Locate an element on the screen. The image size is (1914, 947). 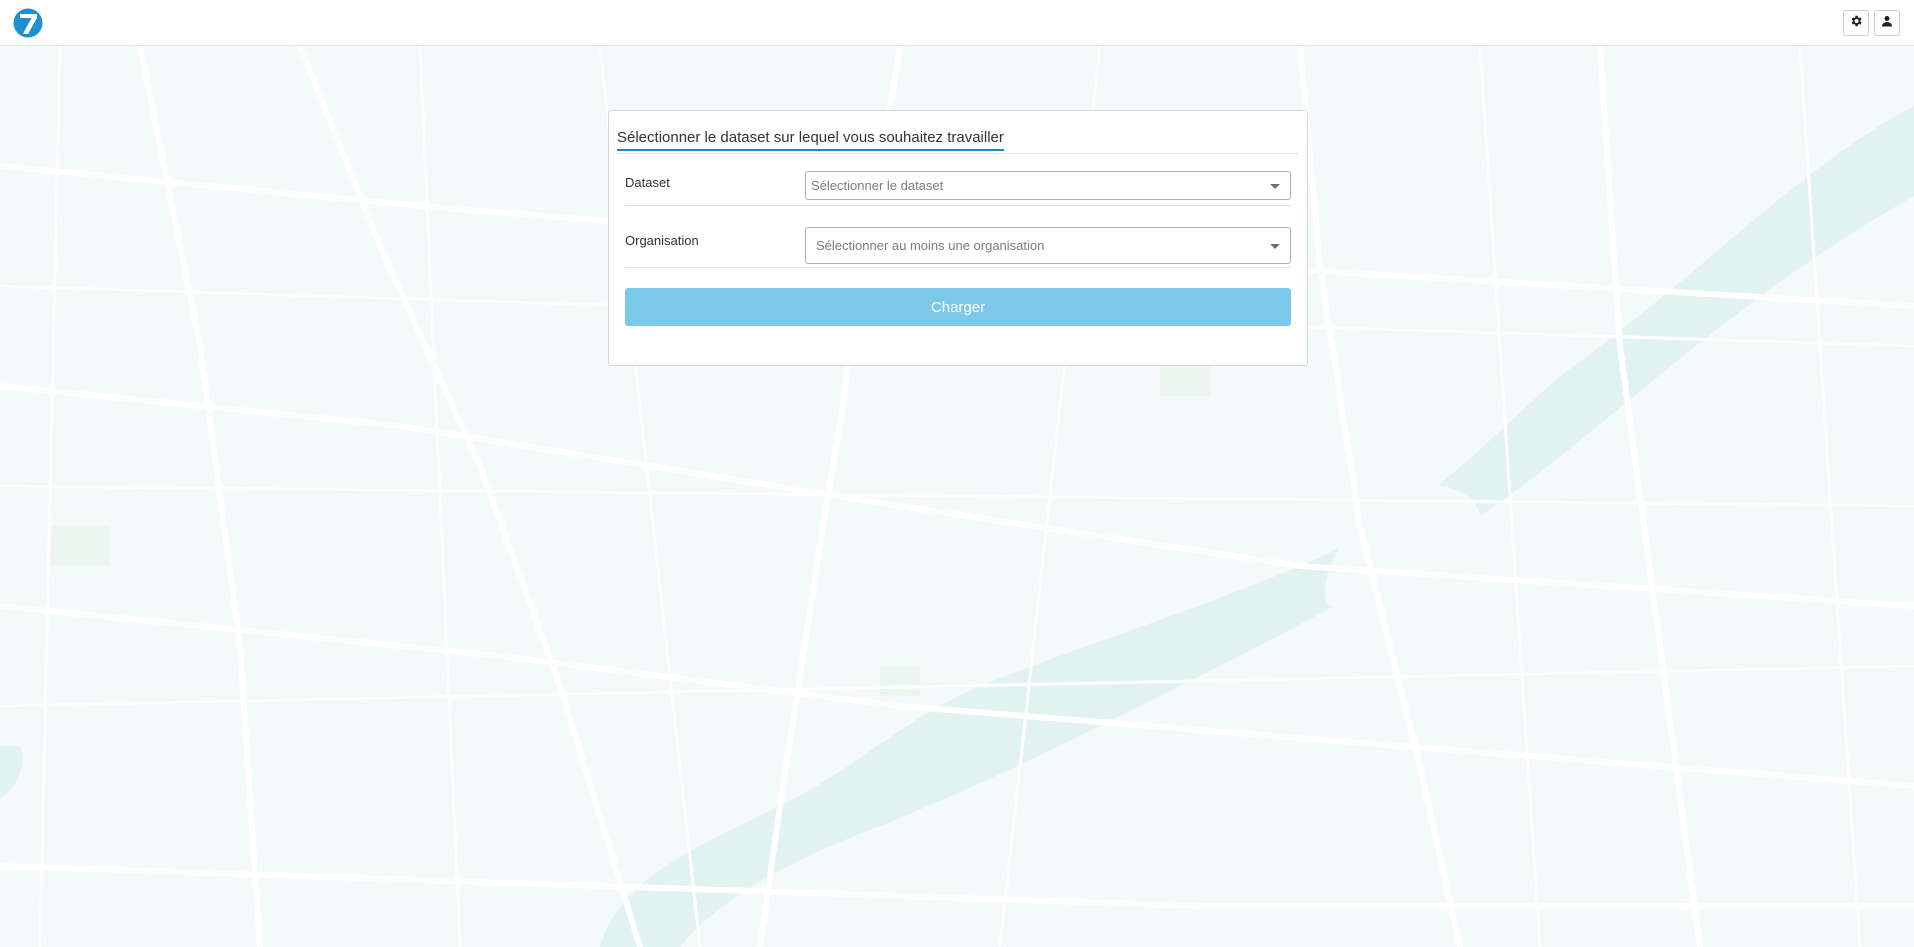
gear-icon is located at coordinates (1856, 23).